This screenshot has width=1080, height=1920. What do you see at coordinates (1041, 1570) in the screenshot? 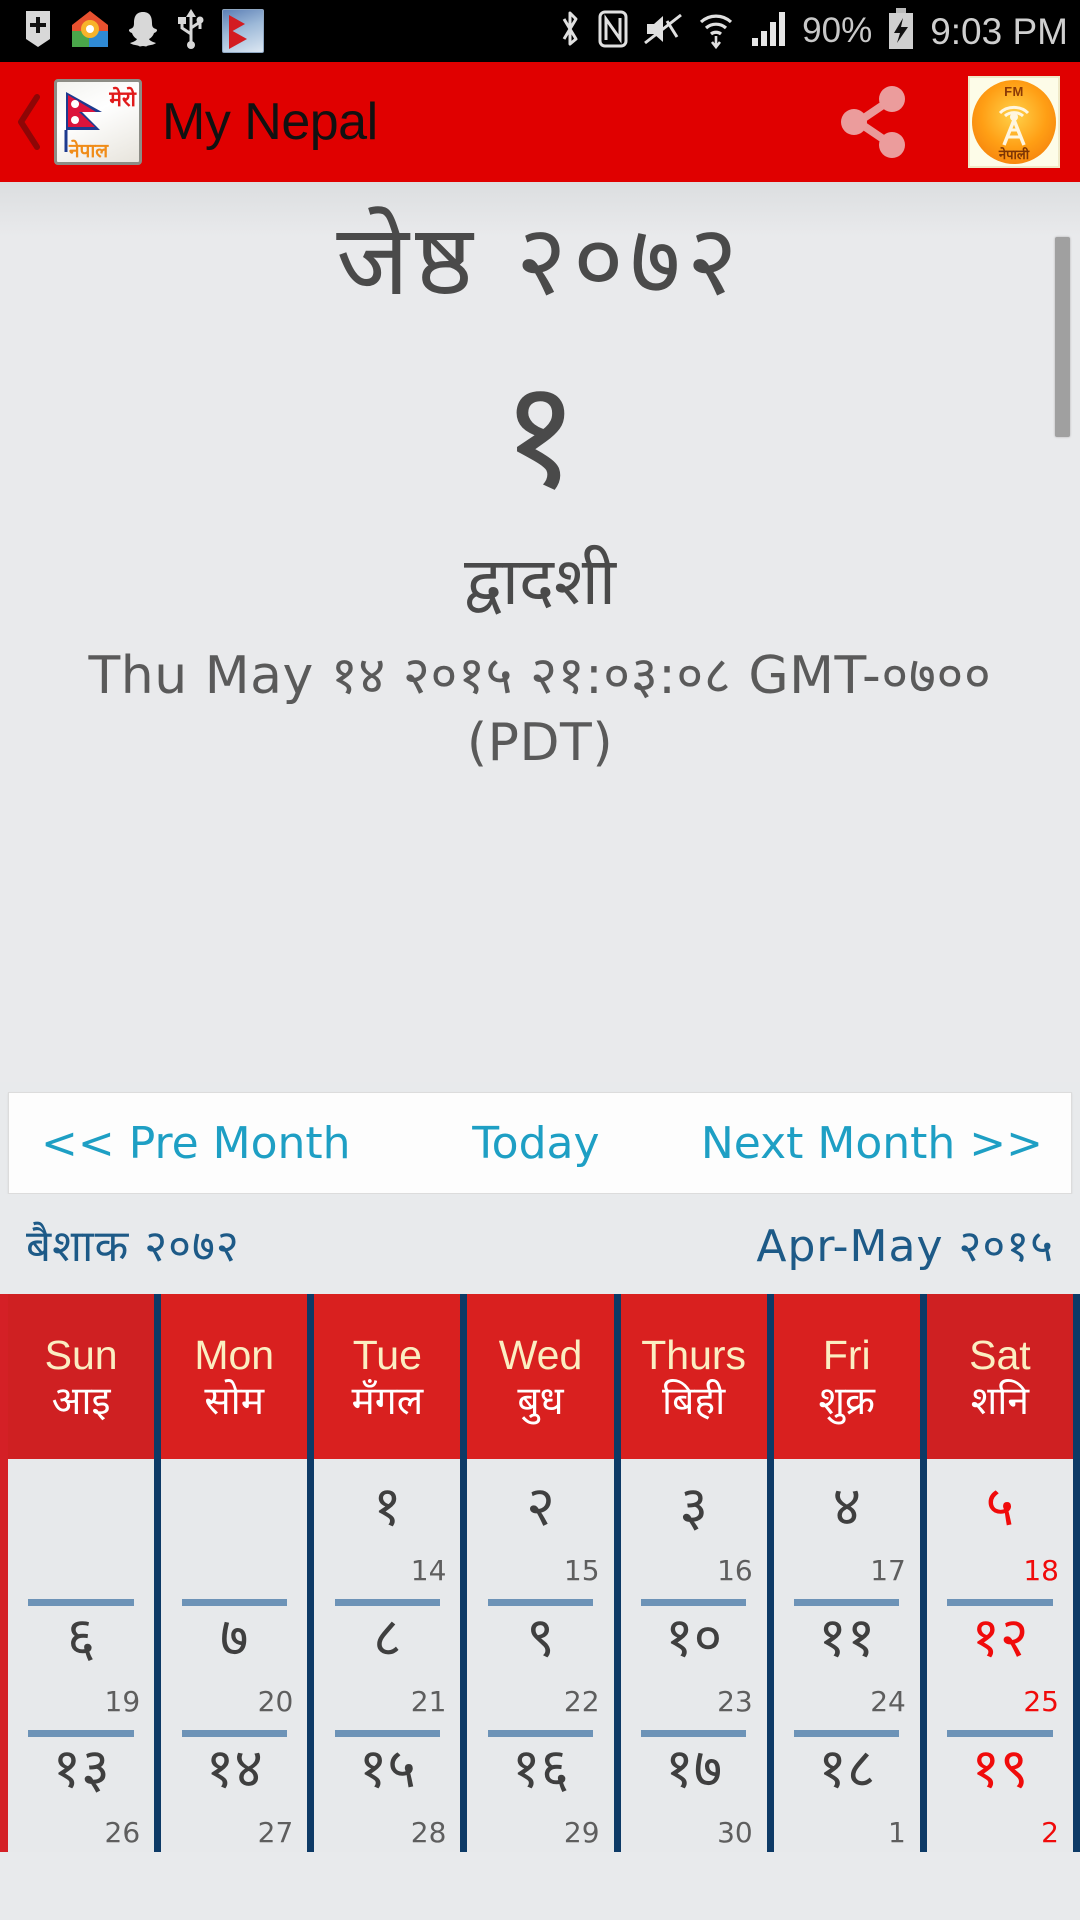
I see `ad-date-number: 18` at bounding box center [1041, 1570].